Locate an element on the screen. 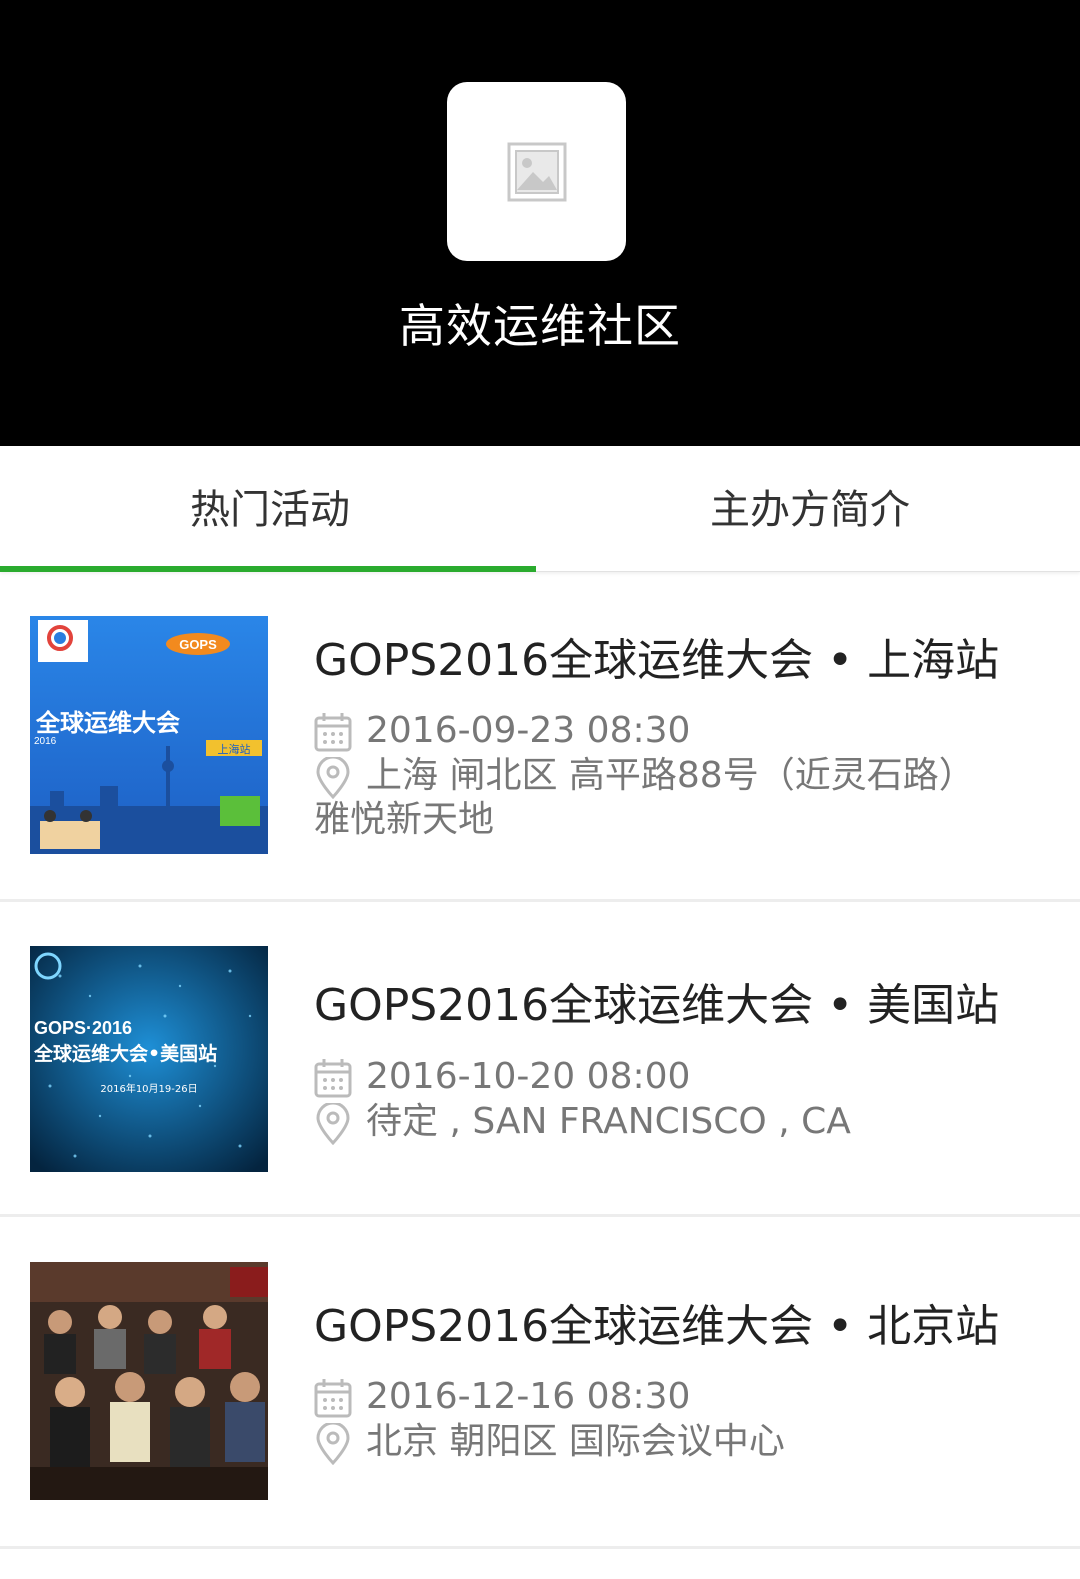 The width and height of the screenshot is (1080, 1579). event-datetime: 2016-12-16 08:30 is located at coordinates (528, 1396).